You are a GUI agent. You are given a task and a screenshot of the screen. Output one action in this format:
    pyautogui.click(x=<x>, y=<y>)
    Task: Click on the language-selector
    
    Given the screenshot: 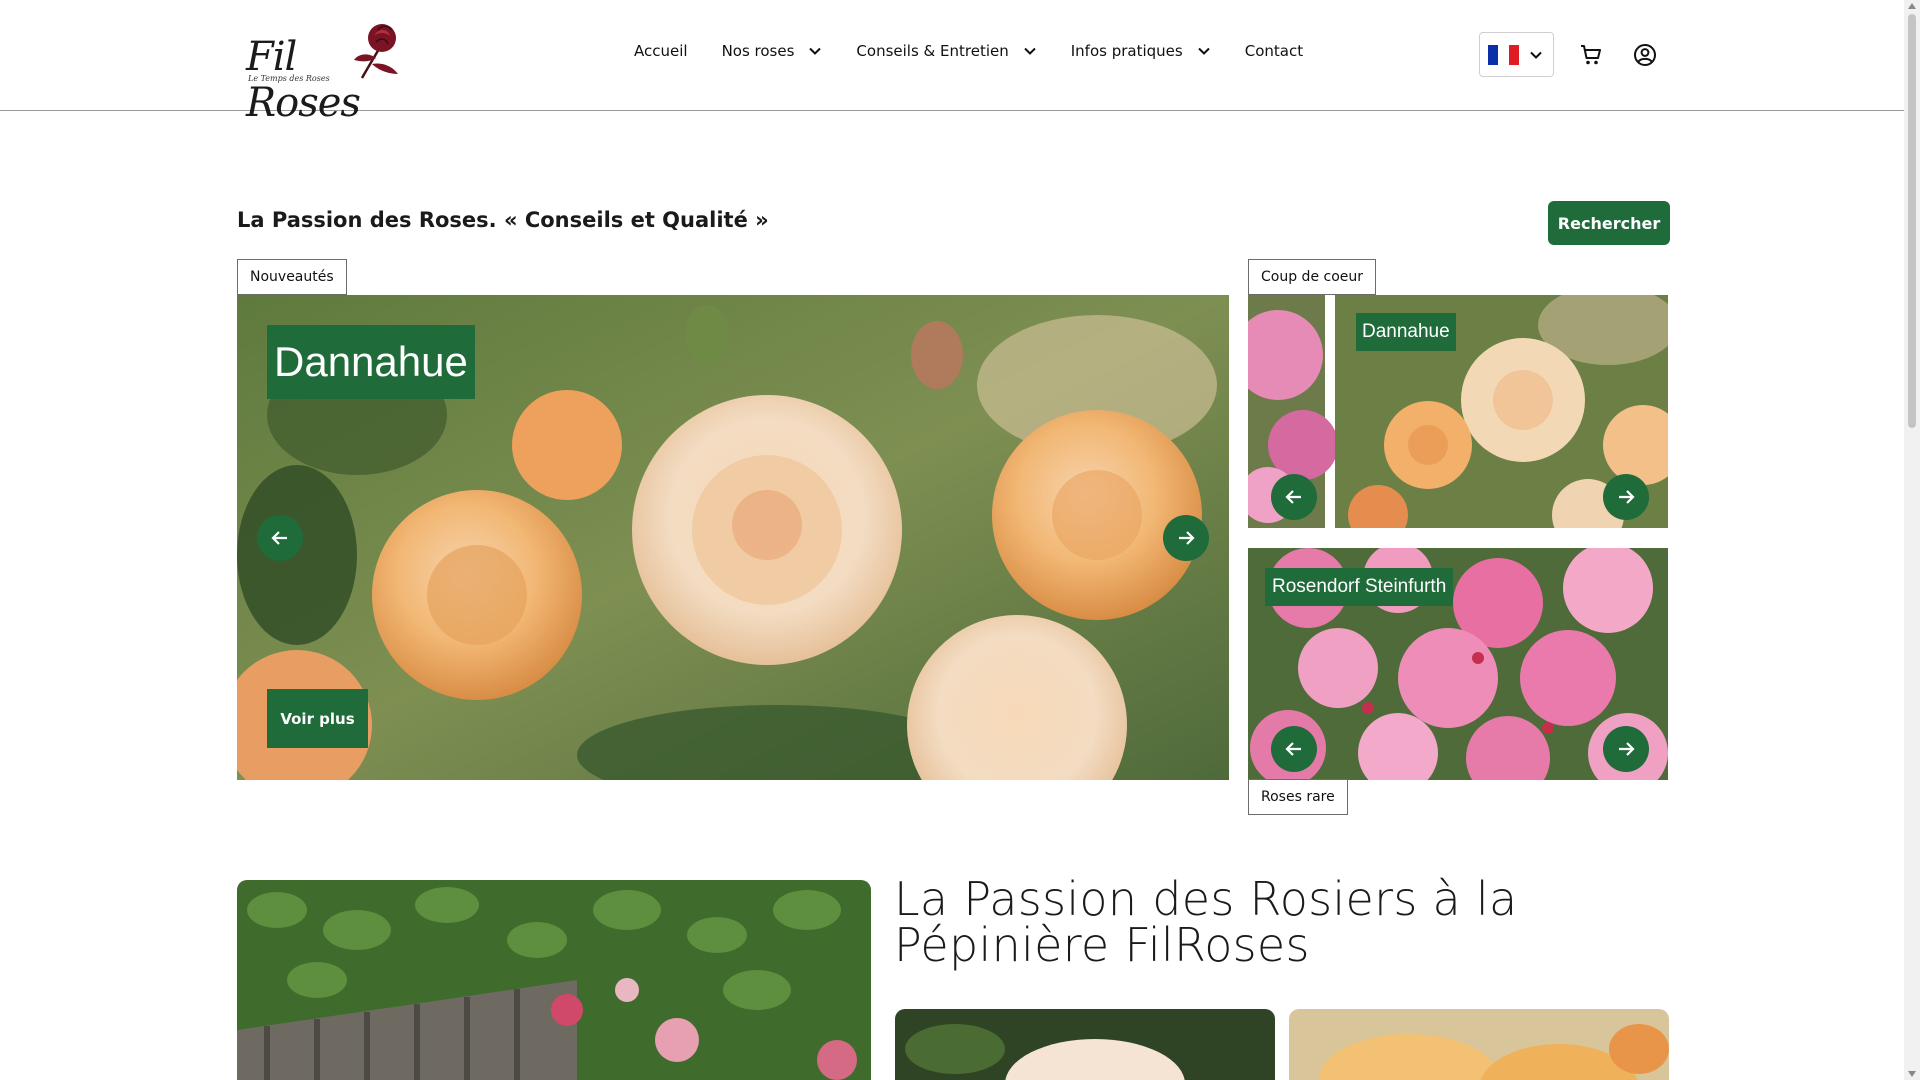 What is the action you would take?
    pyautogui.click(x=1516, y=54)
    